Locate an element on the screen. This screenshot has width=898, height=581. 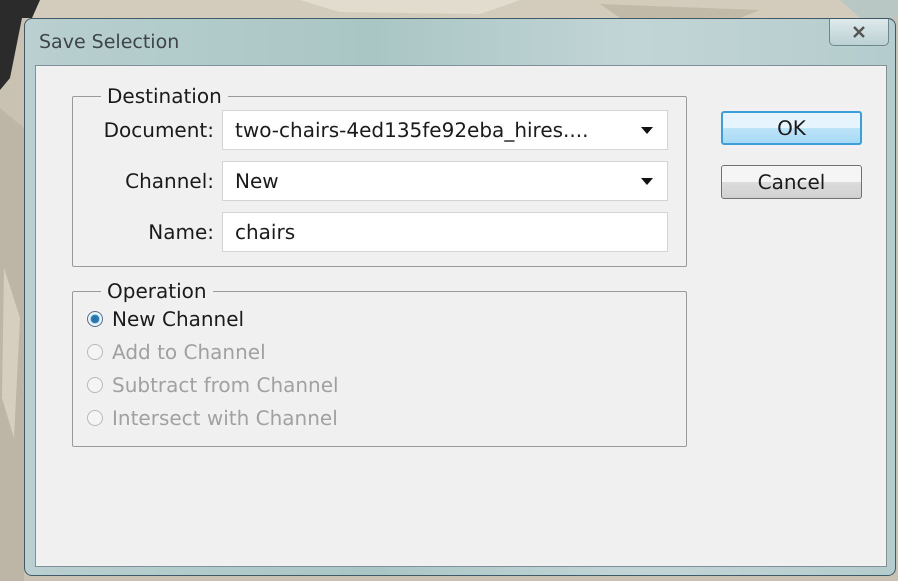
group-legend: Operation is located at coordinates (157, 291).